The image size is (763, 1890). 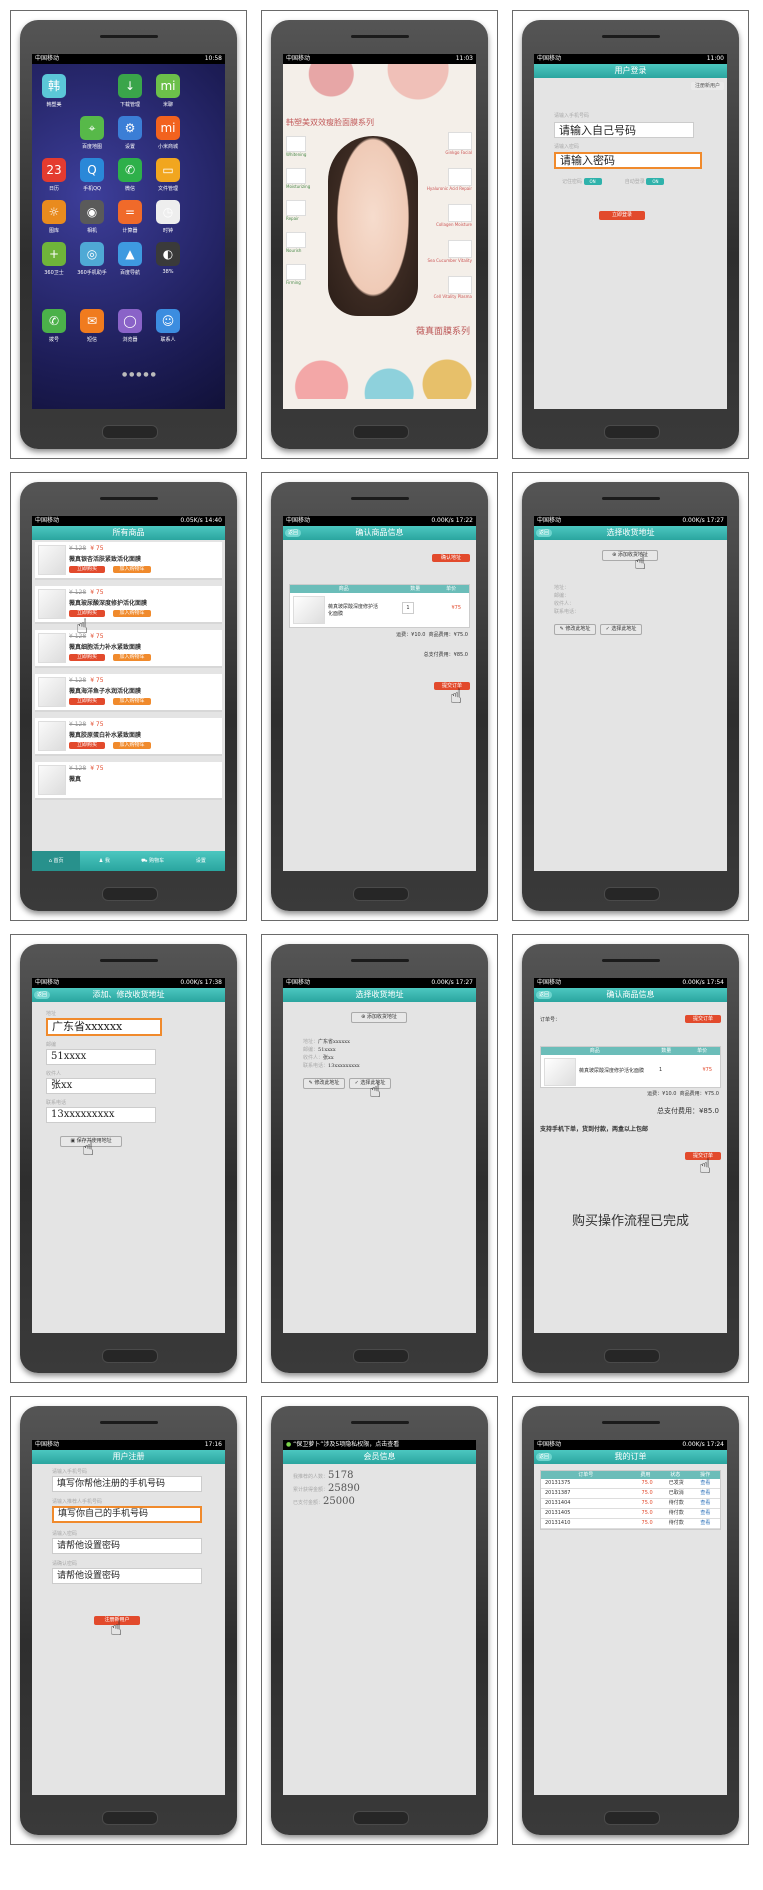 What do you see at coordinates (104, 1027) in the screenshot?
I see `address-input: 广东省xxxxxx` at bounding box center [104, 1027].